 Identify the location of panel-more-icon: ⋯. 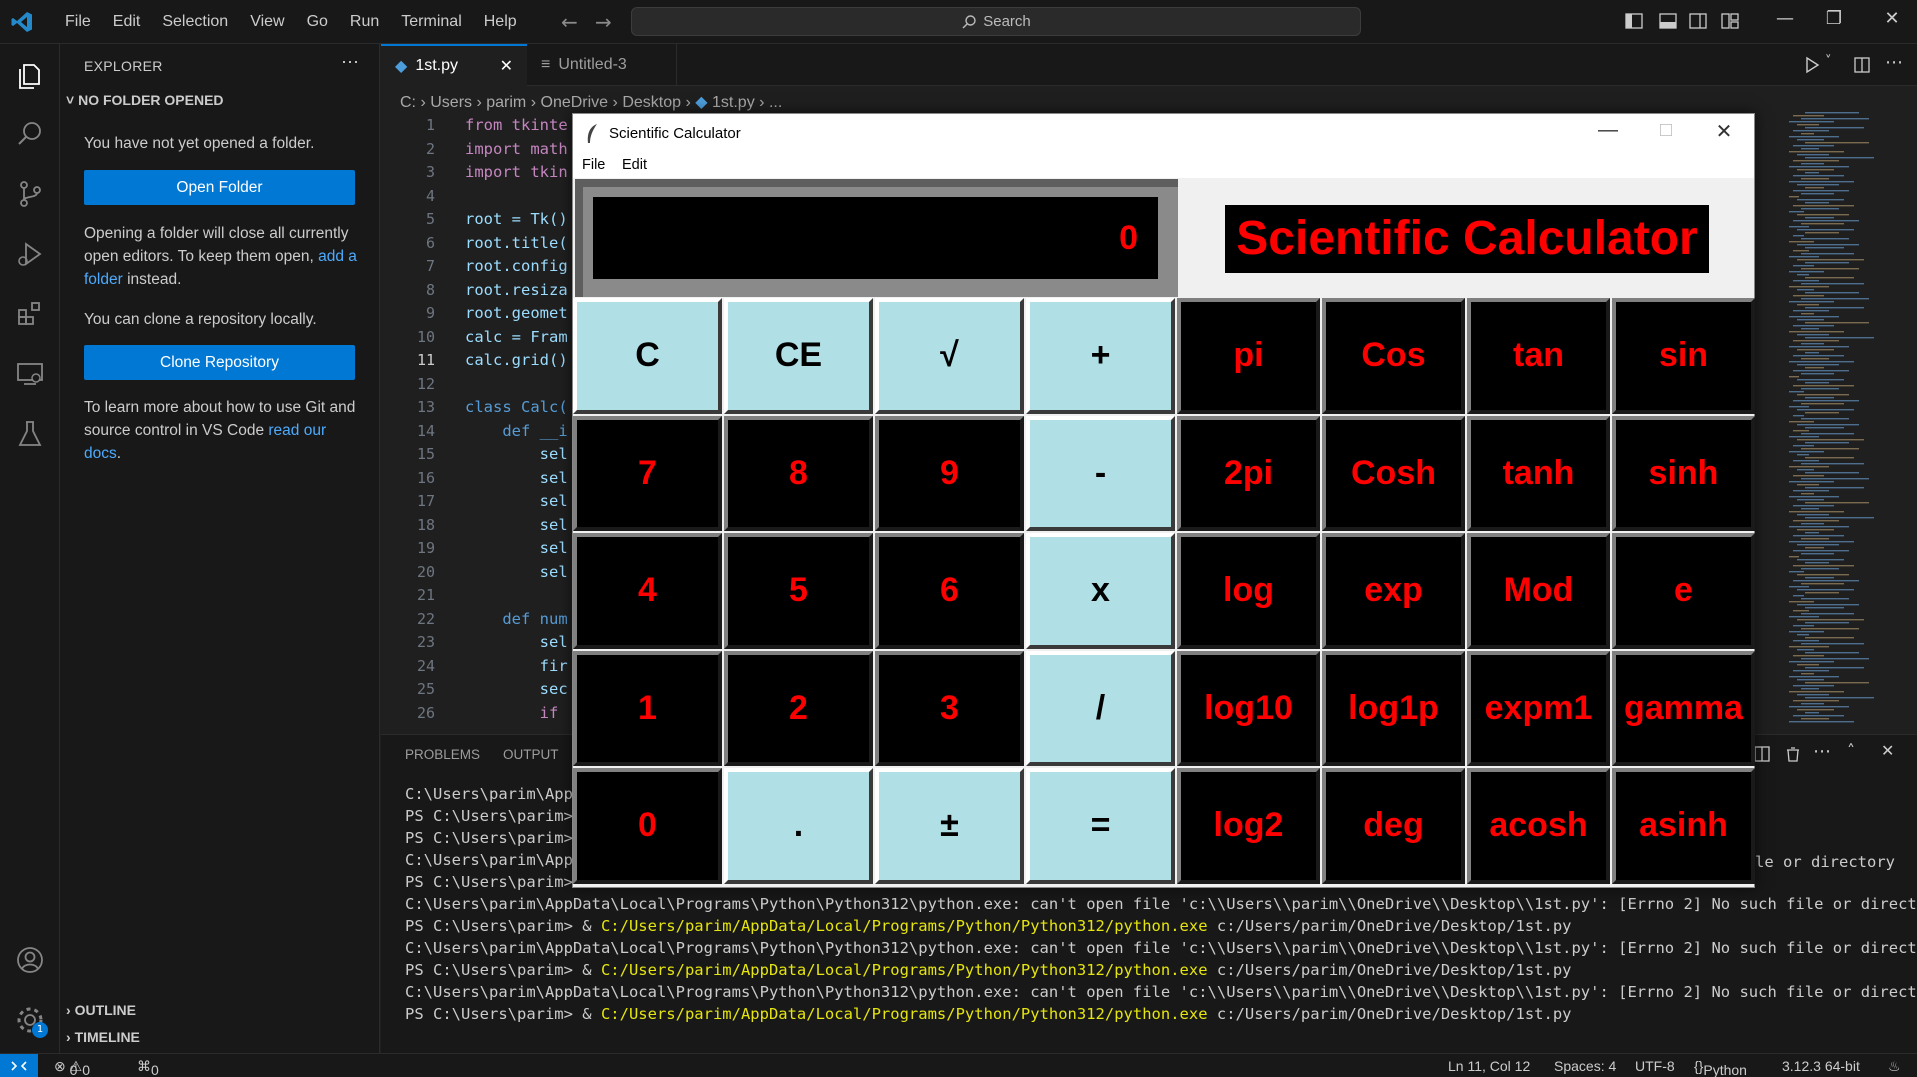
(1822, 751).